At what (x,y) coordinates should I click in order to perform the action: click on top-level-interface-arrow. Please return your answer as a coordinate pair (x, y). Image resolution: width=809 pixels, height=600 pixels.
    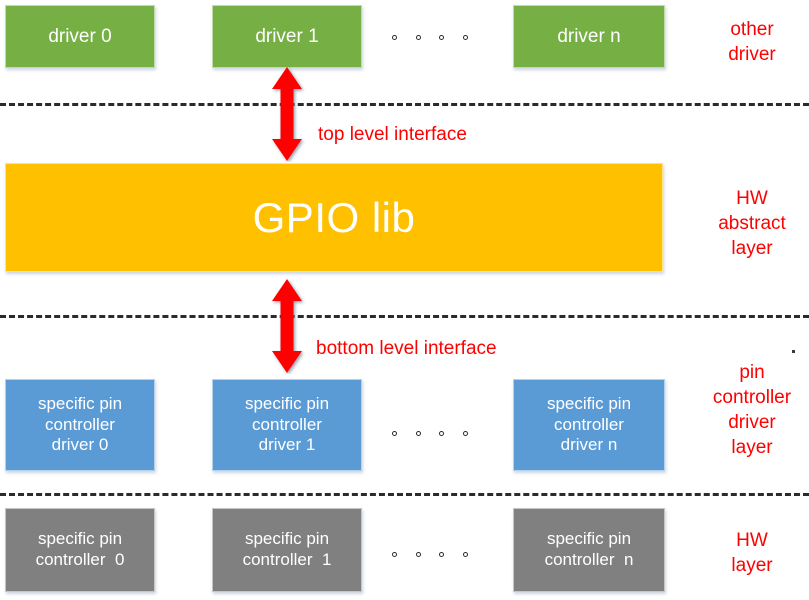
    Looking at the image, I should click on (288, 114).